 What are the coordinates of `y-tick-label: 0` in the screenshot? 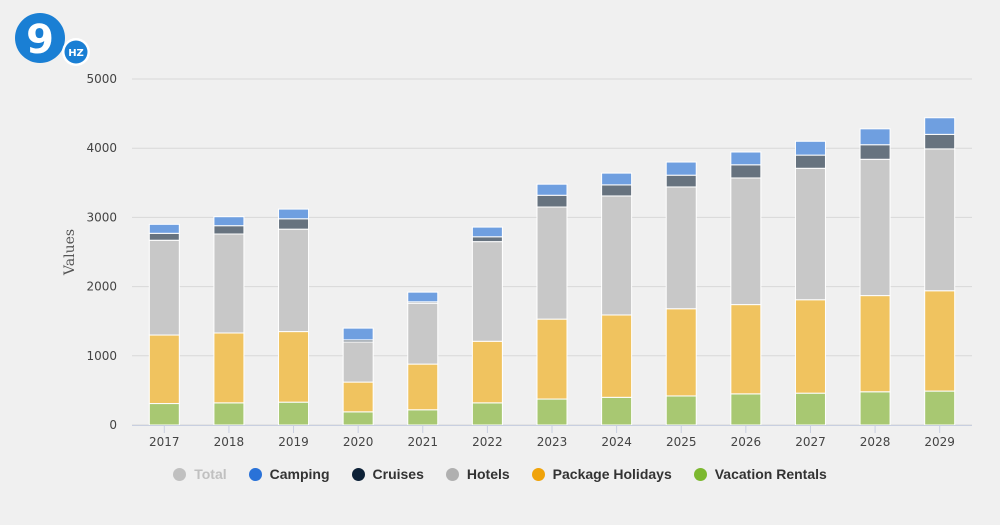 It's located at (113, 425).